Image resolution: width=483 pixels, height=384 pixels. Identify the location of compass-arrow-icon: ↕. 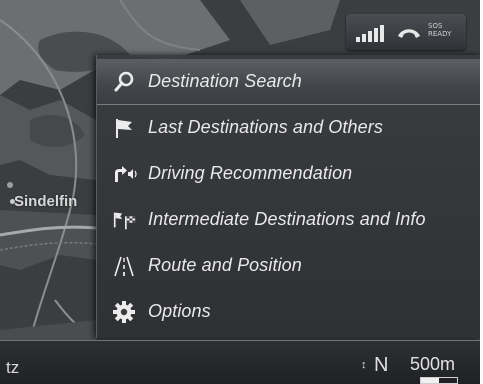
(364, 365).